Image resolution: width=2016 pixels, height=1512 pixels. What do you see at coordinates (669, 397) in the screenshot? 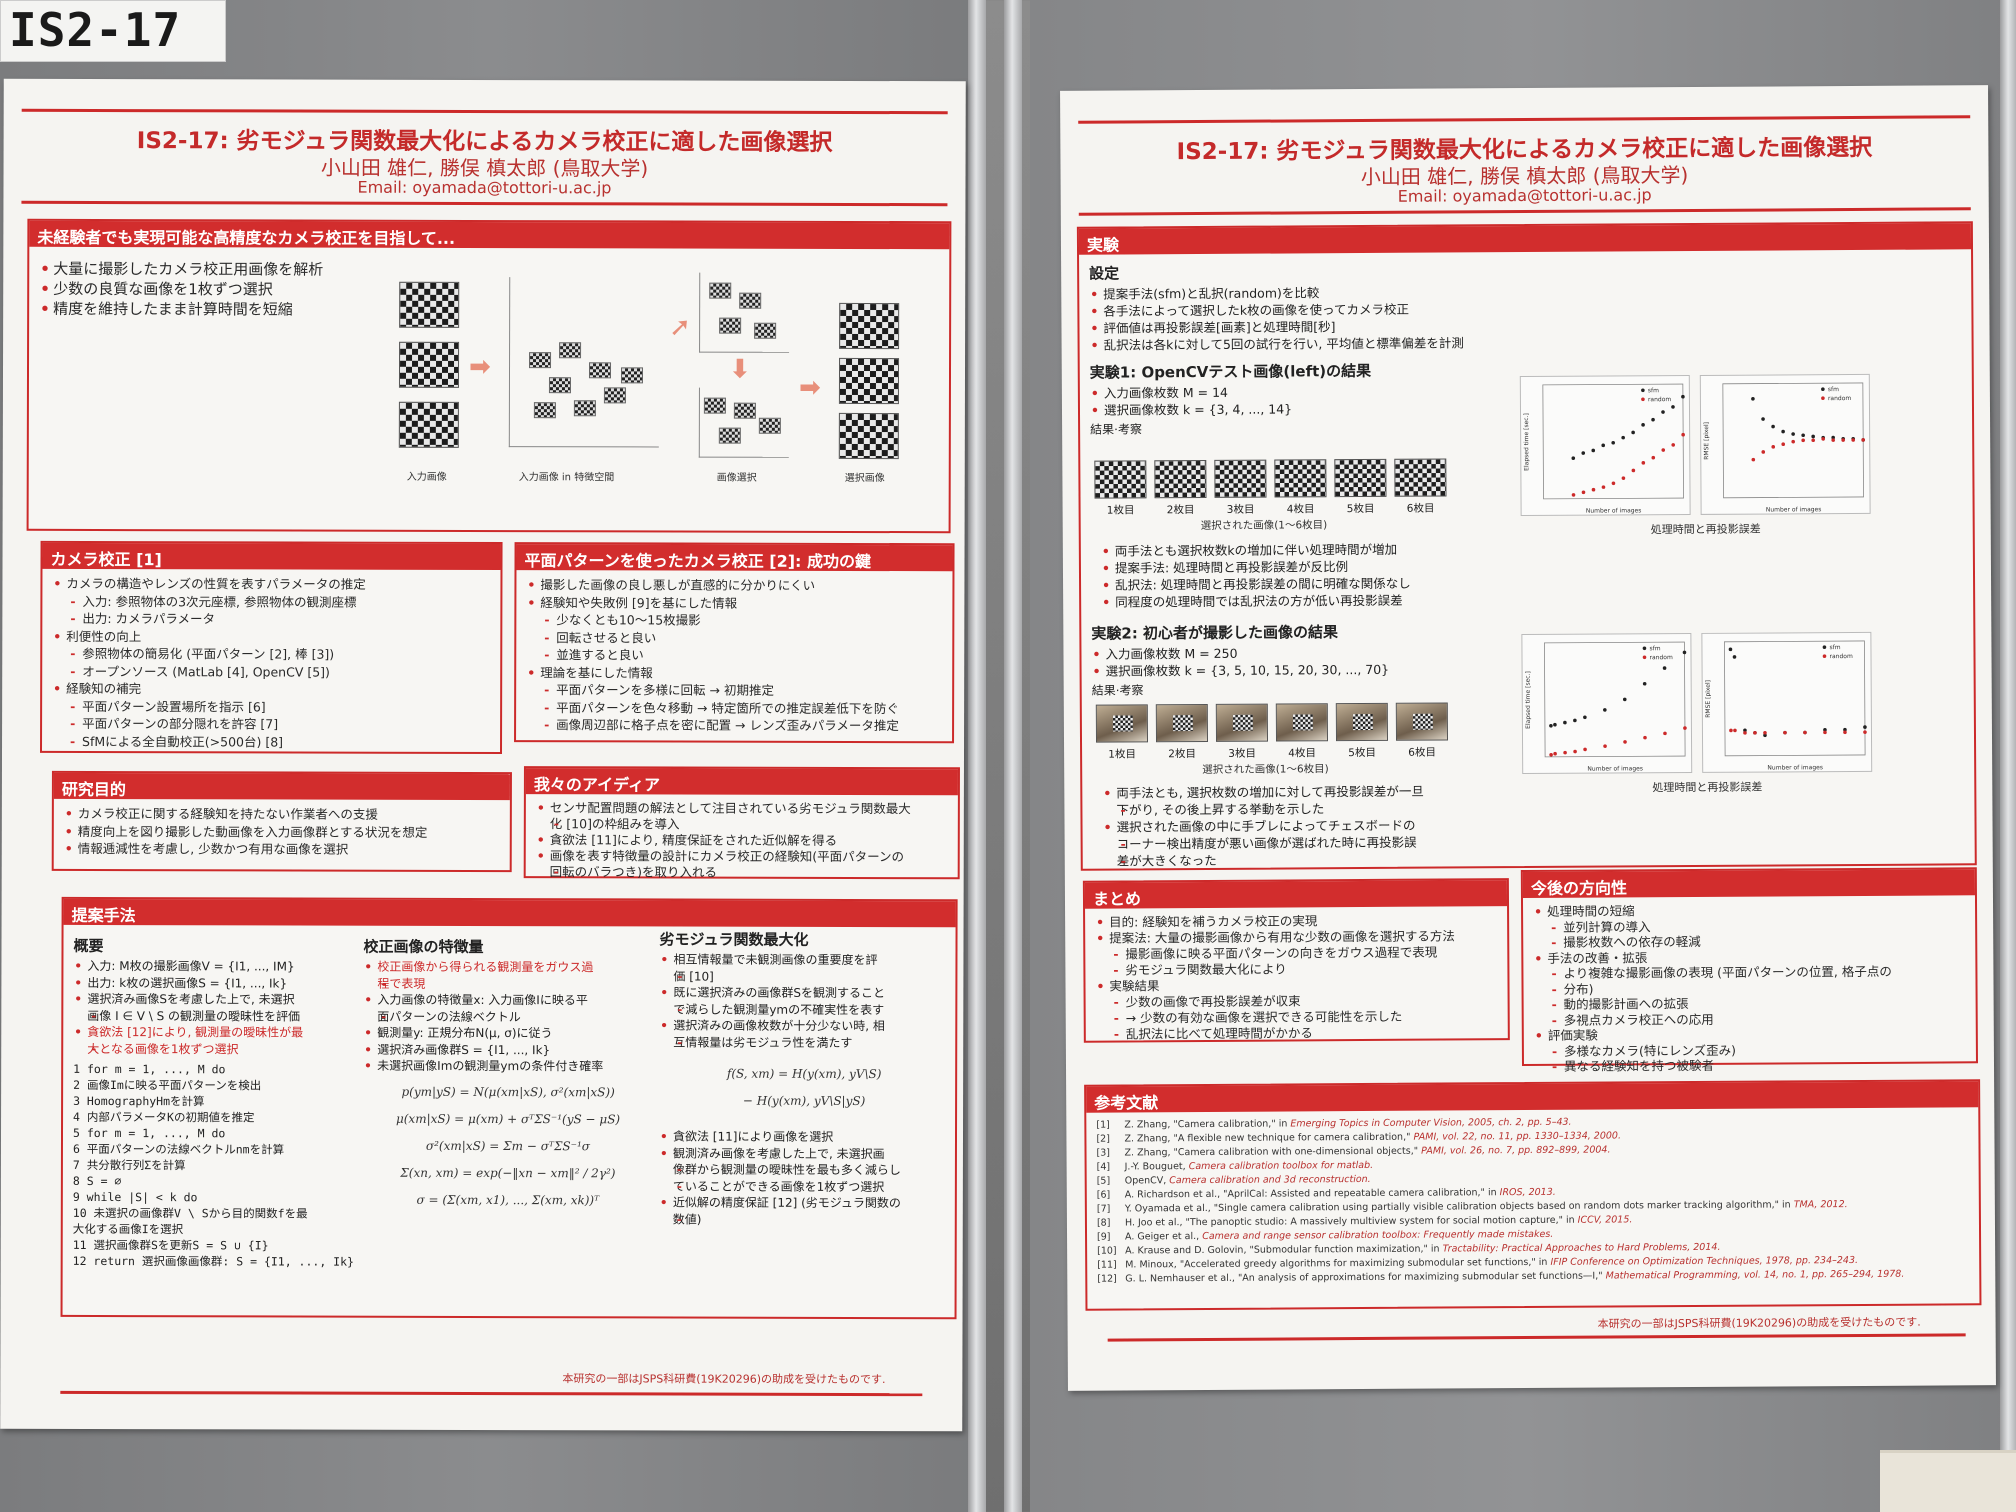
I see `pipeline-figure: ➡ ➚ ⬇ ➡ 入力画像 入力画像 in 特徴空間 画像選択 選択画像` at bounding box center [669, 397].